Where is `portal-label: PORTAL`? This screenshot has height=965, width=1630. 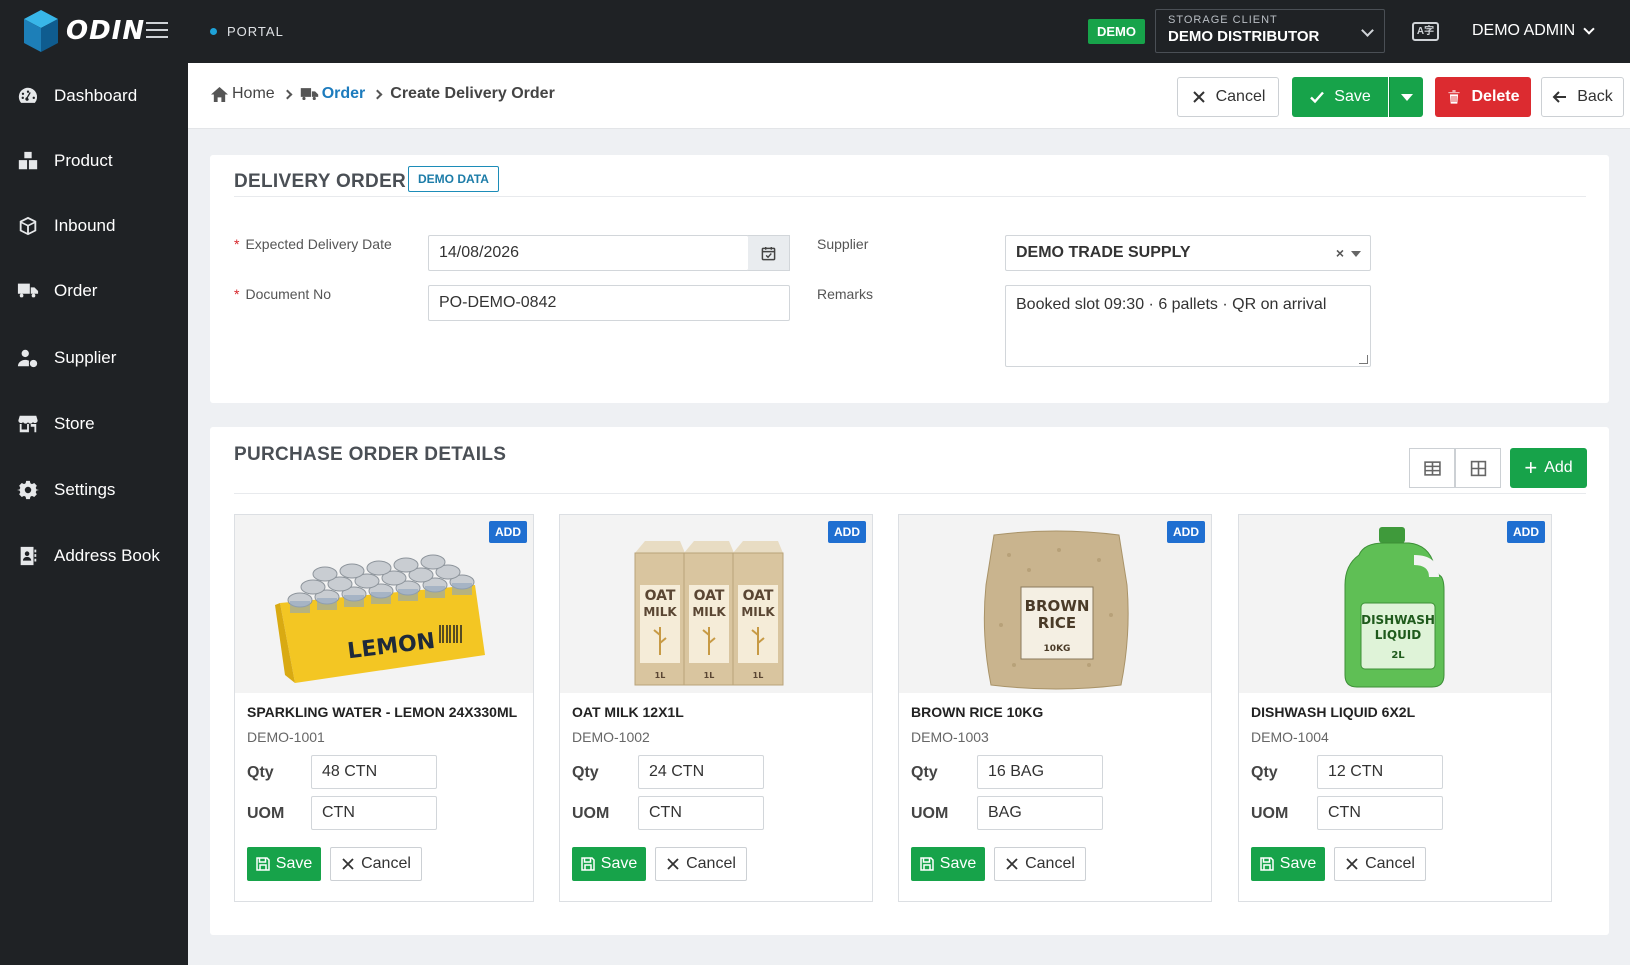
portal-label: PORTAL is located at coordinates (247, 31).